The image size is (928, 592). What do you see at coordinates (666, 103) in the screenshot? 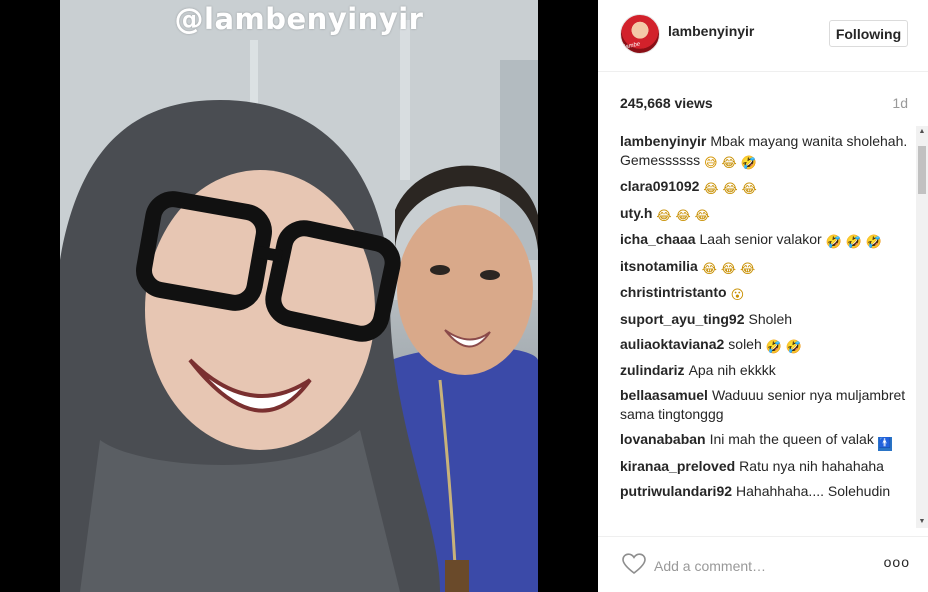
I see `view-count: 245,668 views` at bounding box center [666, 103].